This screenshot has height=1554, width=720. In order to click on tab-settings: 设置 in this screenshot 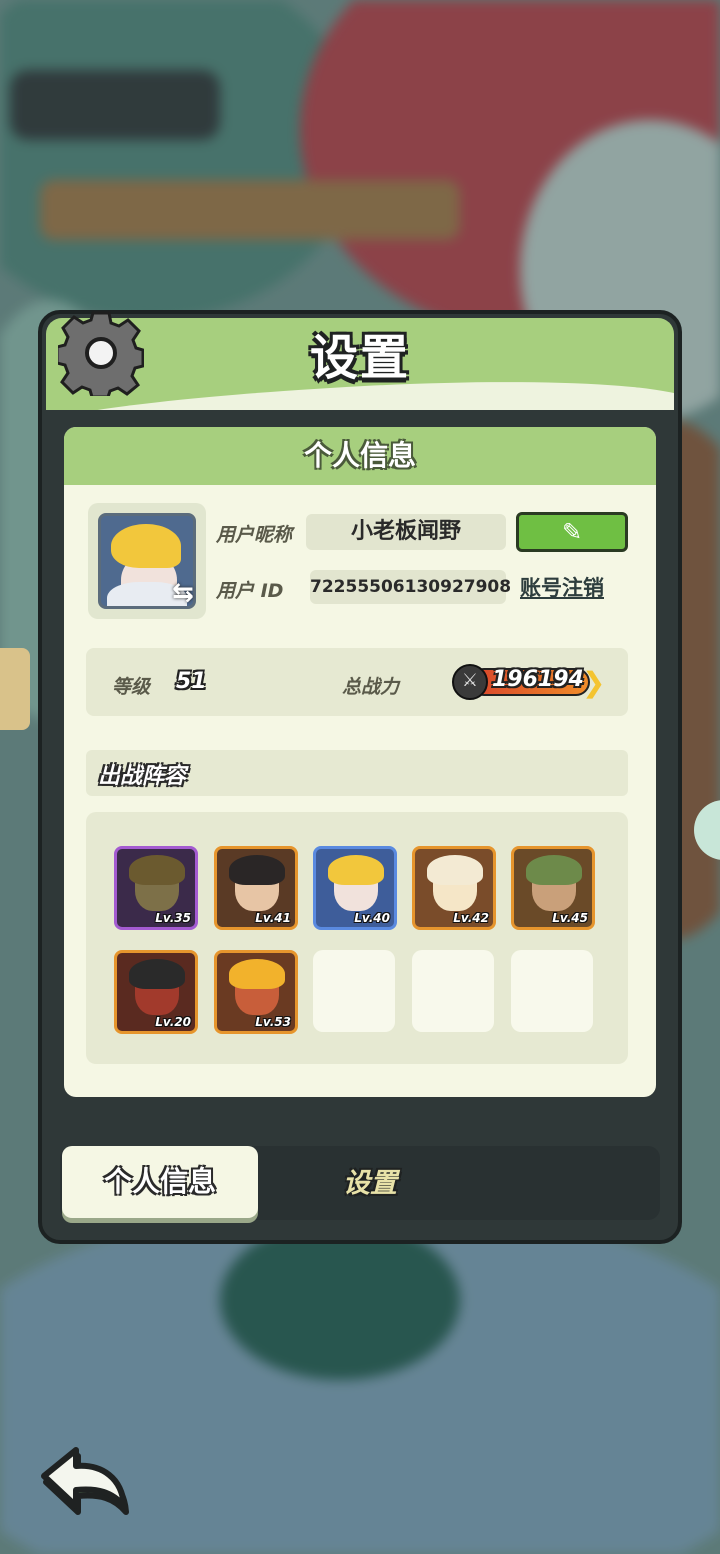, I will do `click(370, 1184)`.